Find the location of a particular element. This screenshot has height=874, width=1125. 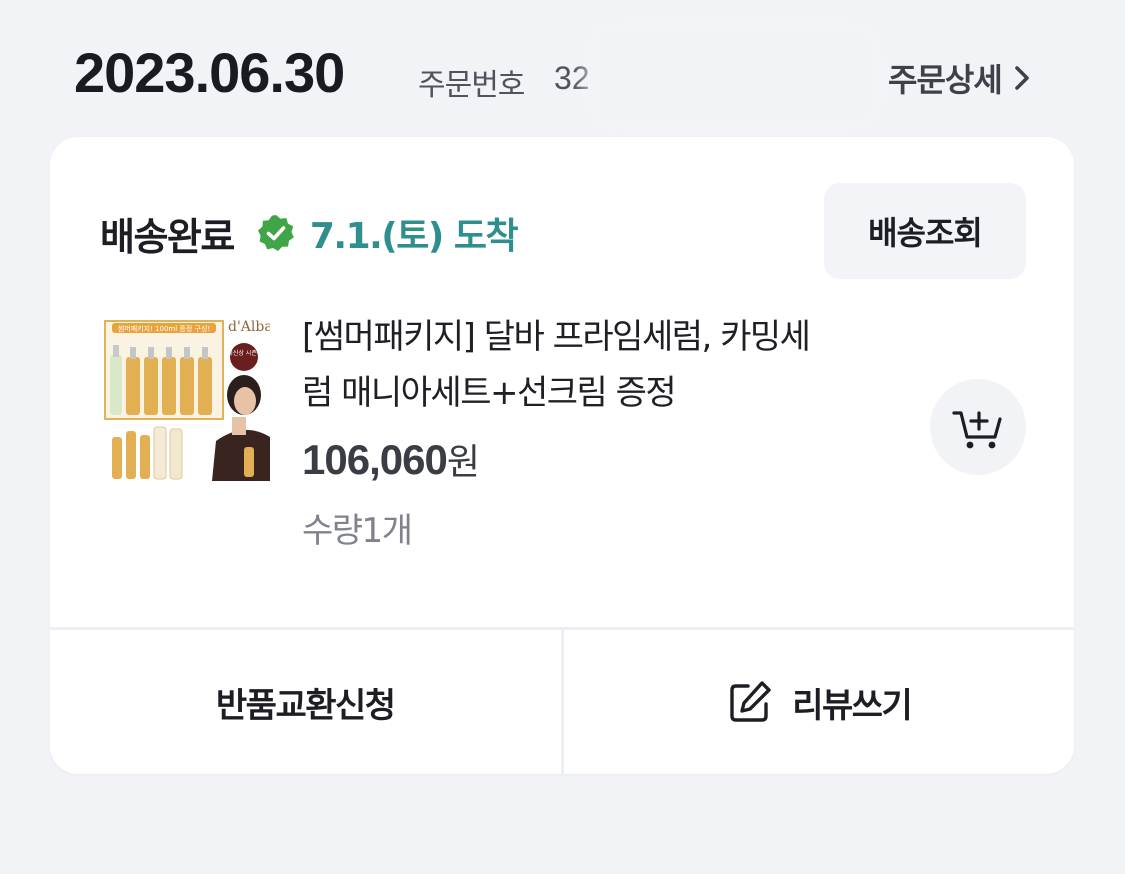

order-header: 2023.06.30 주문번호 32 주문상세 is located at coordinates (564, 76).